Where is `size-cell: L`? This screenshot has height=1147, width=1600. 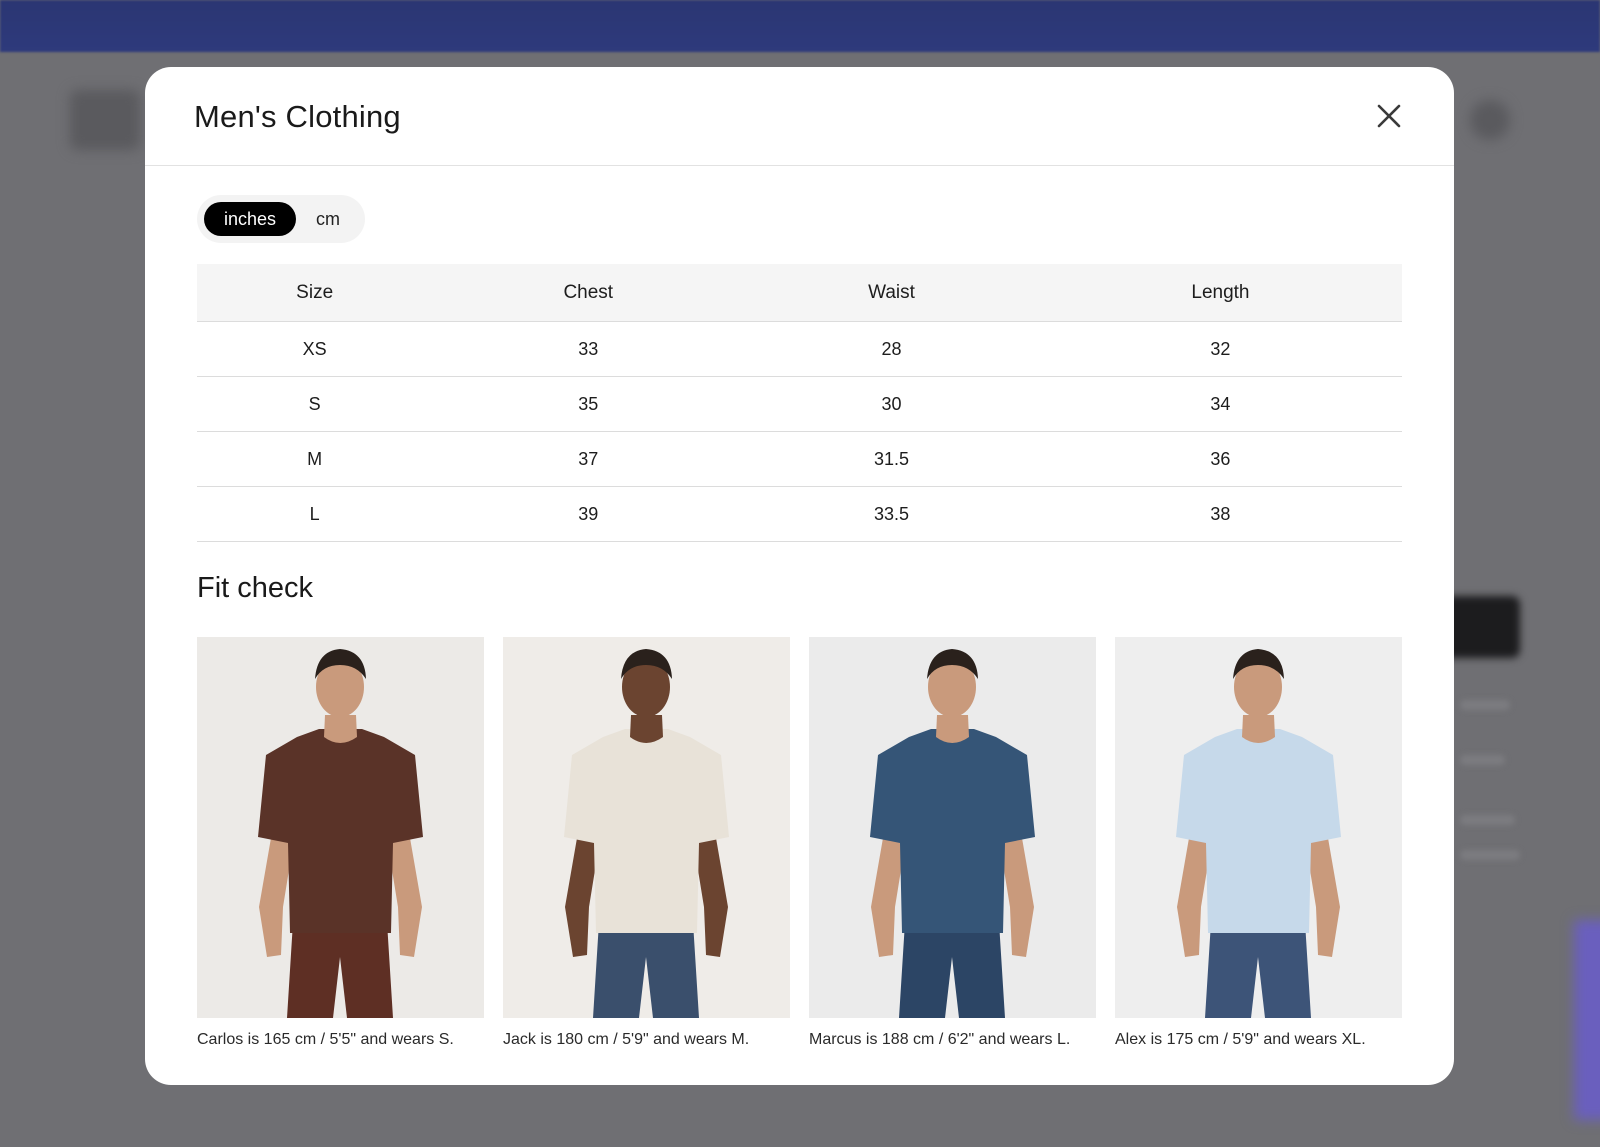
size-cell: L is located at coordinates (315, 514).